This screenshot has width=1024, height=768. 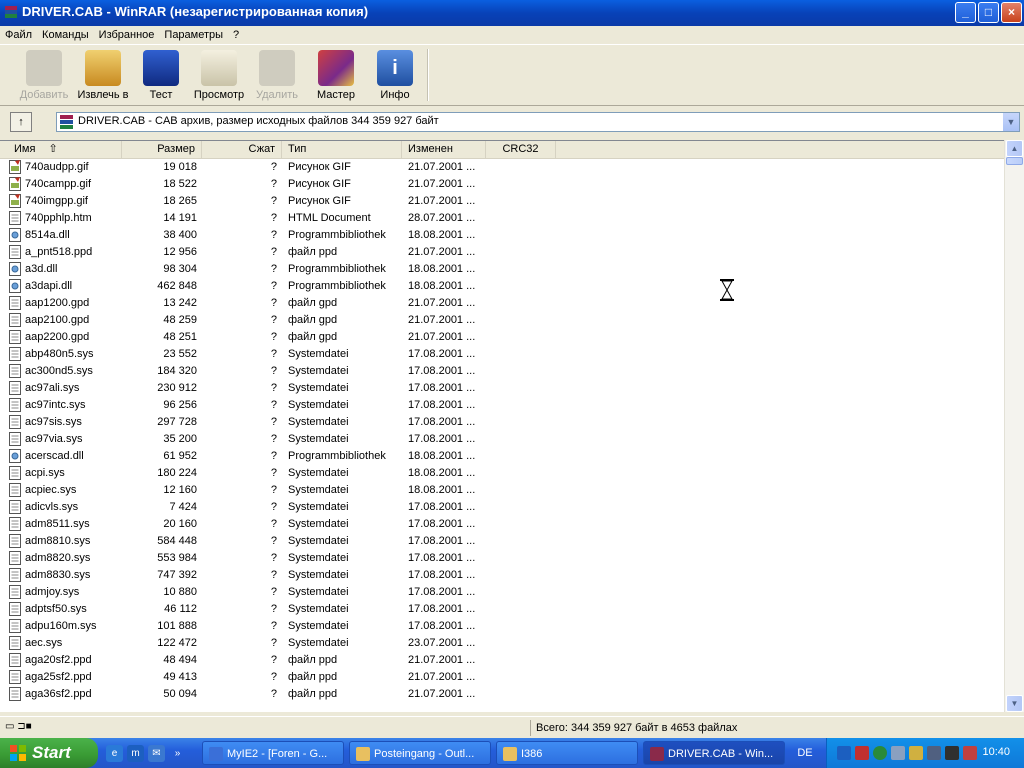 I want to click on restore-button: □, so click(x=988, y=12).